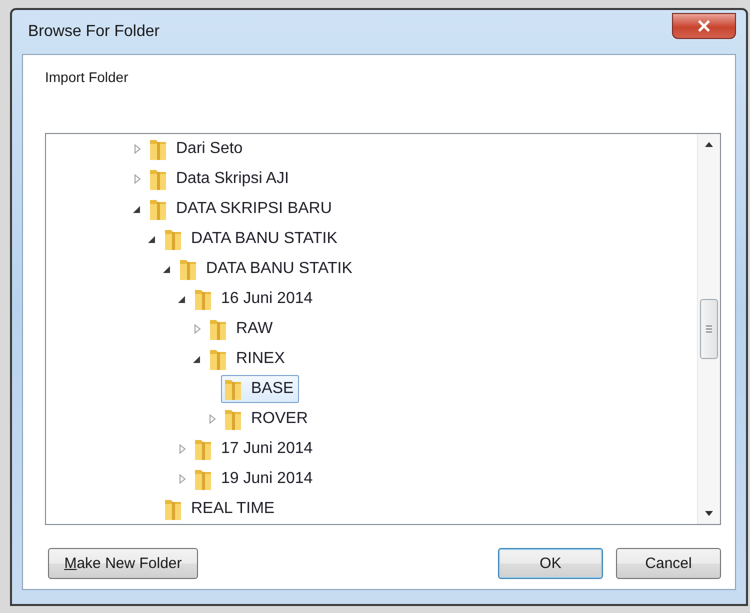 This screenshot has height=613, width=750. I want to click on grip-icon, so click(709, 329).